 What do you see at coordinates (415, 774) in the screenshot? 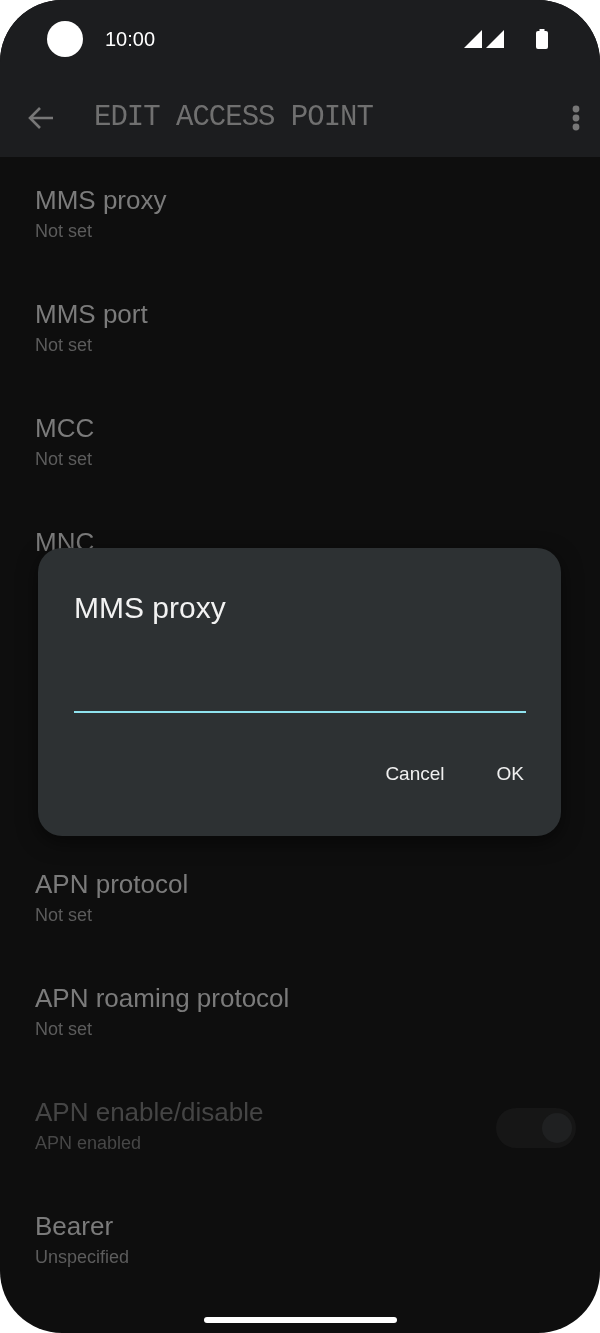
I see `dialog-button: Cancel` at bounding box center [415, 774].